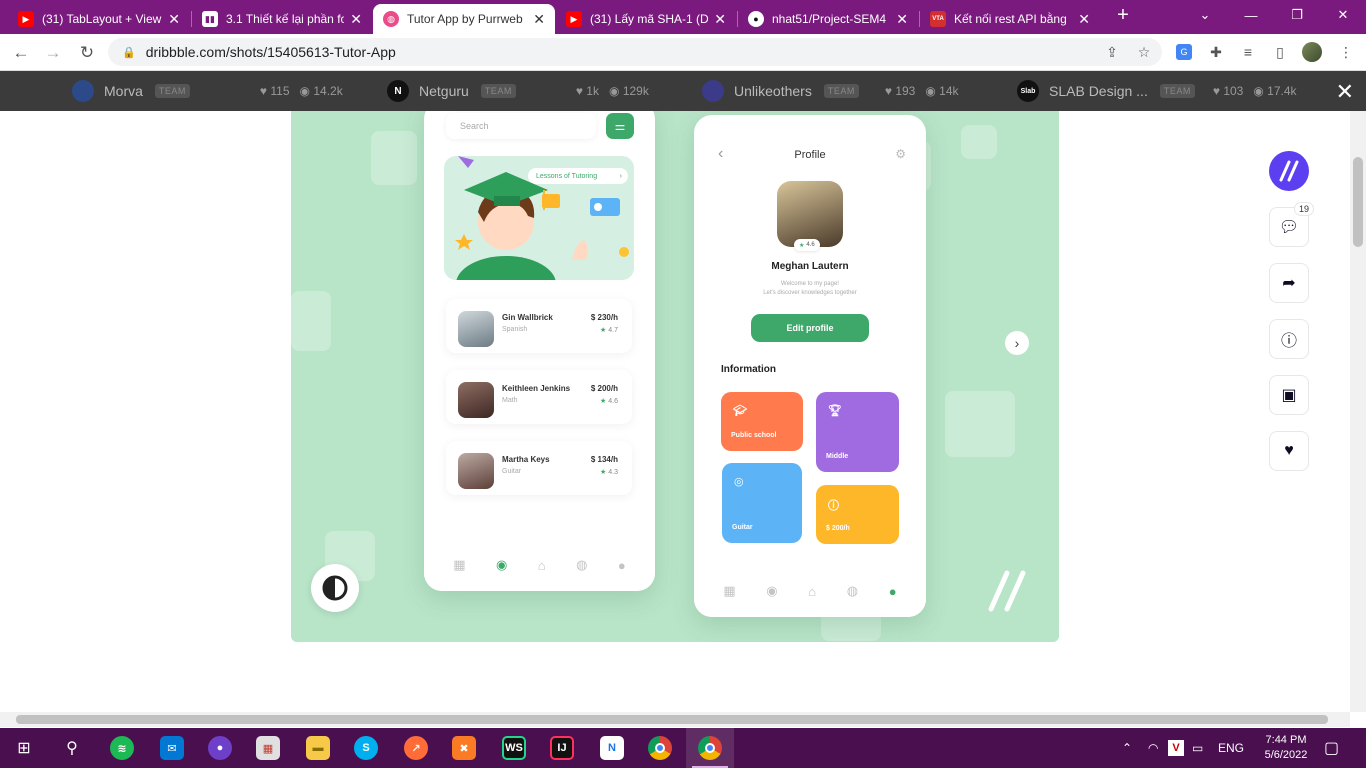 Image resolution: width=1366 pixels, height=768 pixels. What do you see at coordinates (635, 52) in the screenshot?
I see `address-bar: 🔒 dribbble.com/shots/15405613-Tutor-App` at bounding box center [635, 52].